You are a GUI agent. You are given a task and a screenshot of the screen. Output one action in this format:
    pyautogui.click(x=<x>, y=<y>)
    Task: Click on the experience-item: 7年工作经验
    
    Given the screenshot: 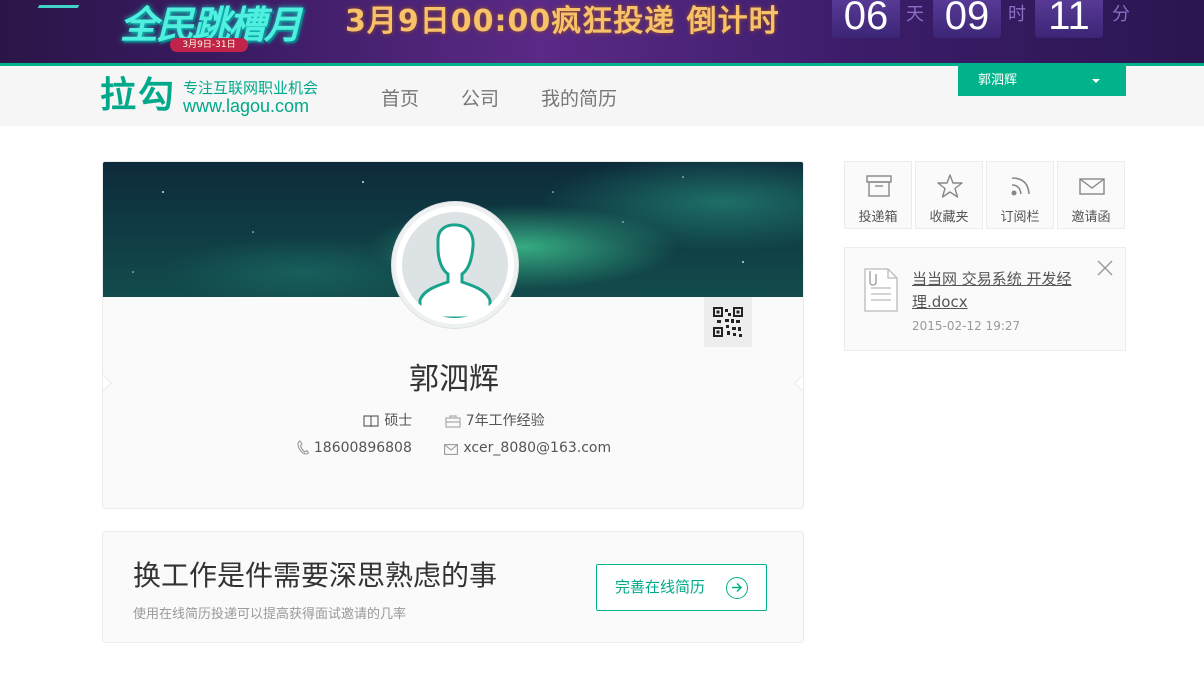 What is the action you would take?
    pyautogui.click(x=495, y=420)
    